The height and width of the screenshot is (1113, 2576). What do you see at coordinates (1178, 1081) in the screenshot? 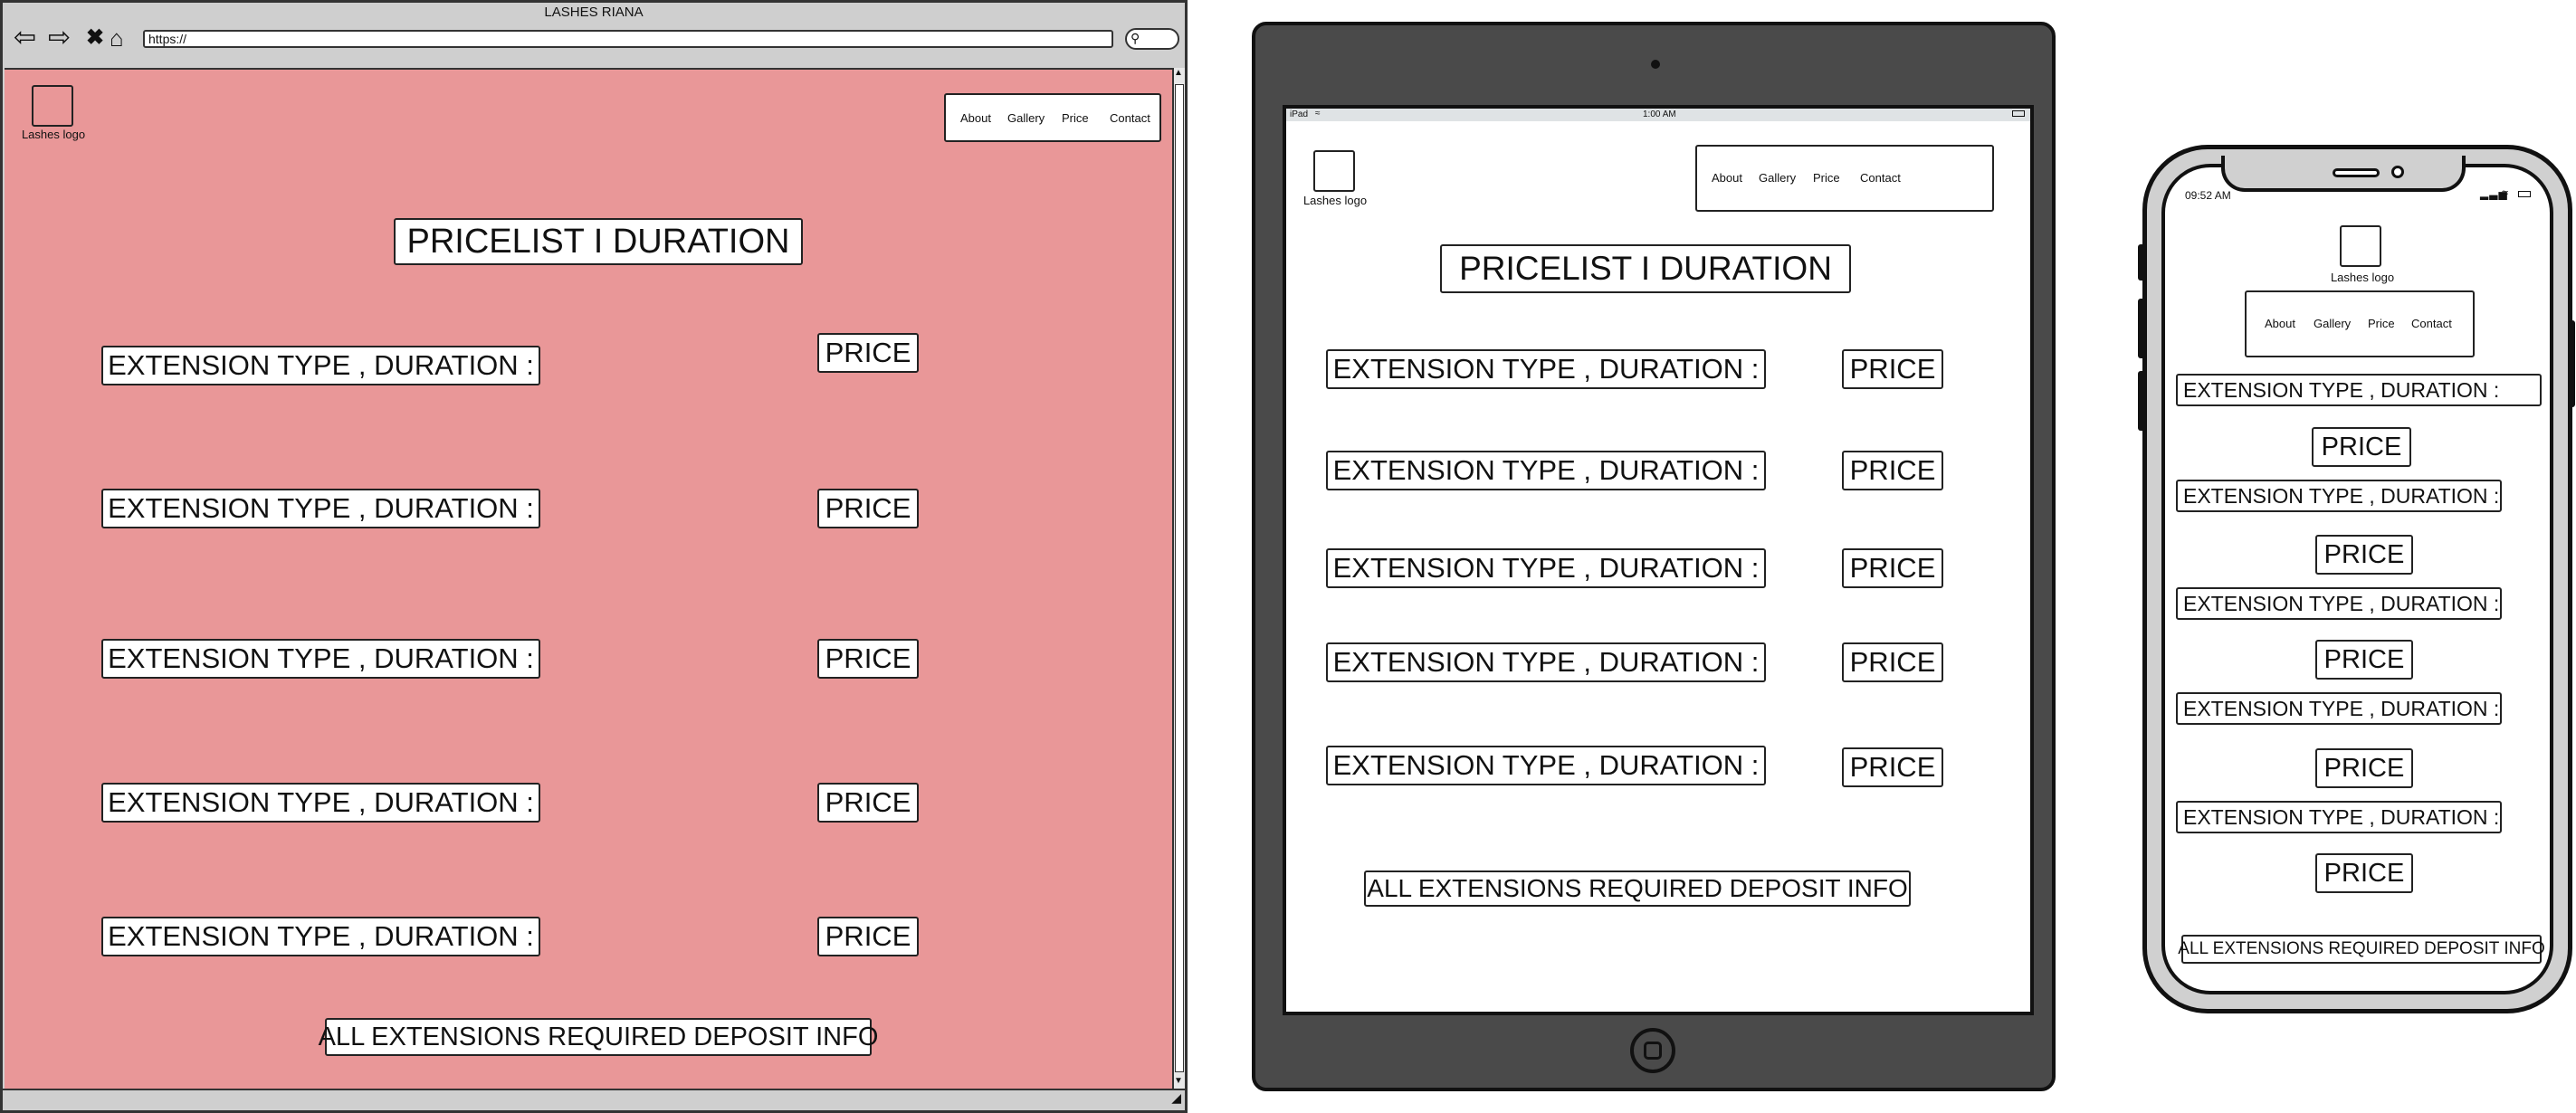
I see `scroll-down-icon: ▼` at bounding box center [1178, 1081].